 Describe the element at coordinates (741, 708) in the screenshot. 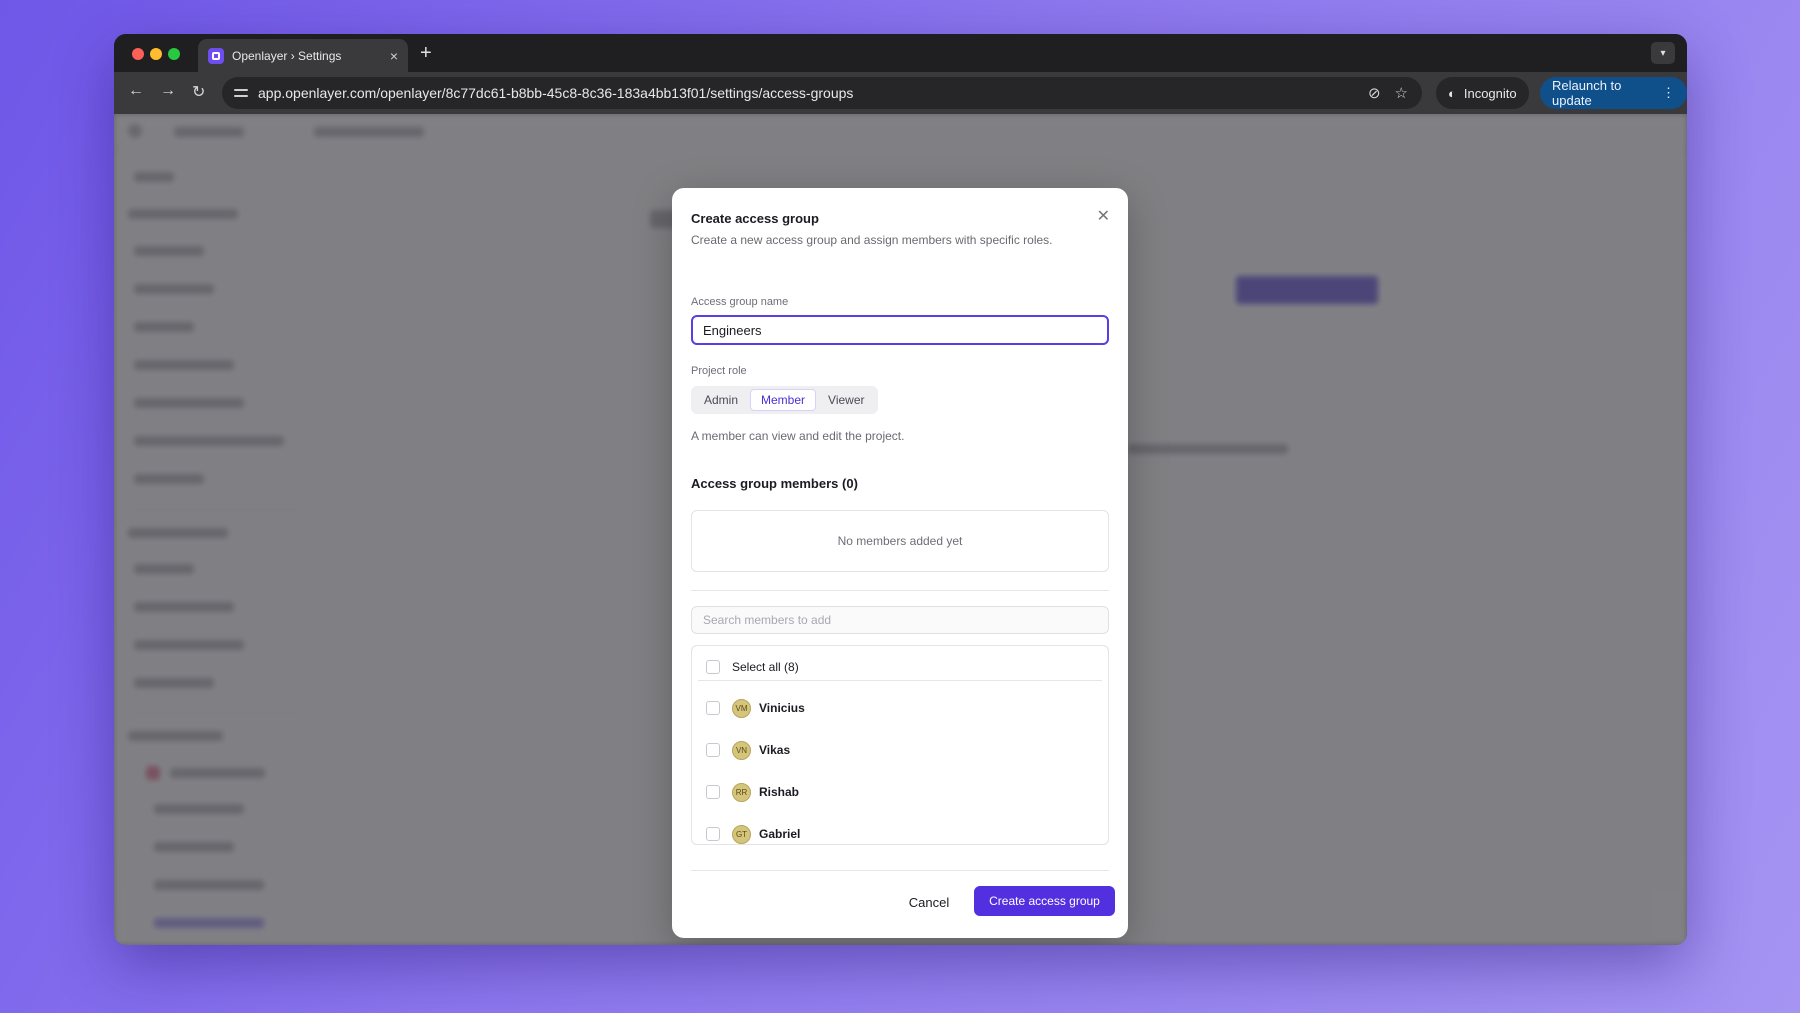

I see `avatar: VM` at that location.